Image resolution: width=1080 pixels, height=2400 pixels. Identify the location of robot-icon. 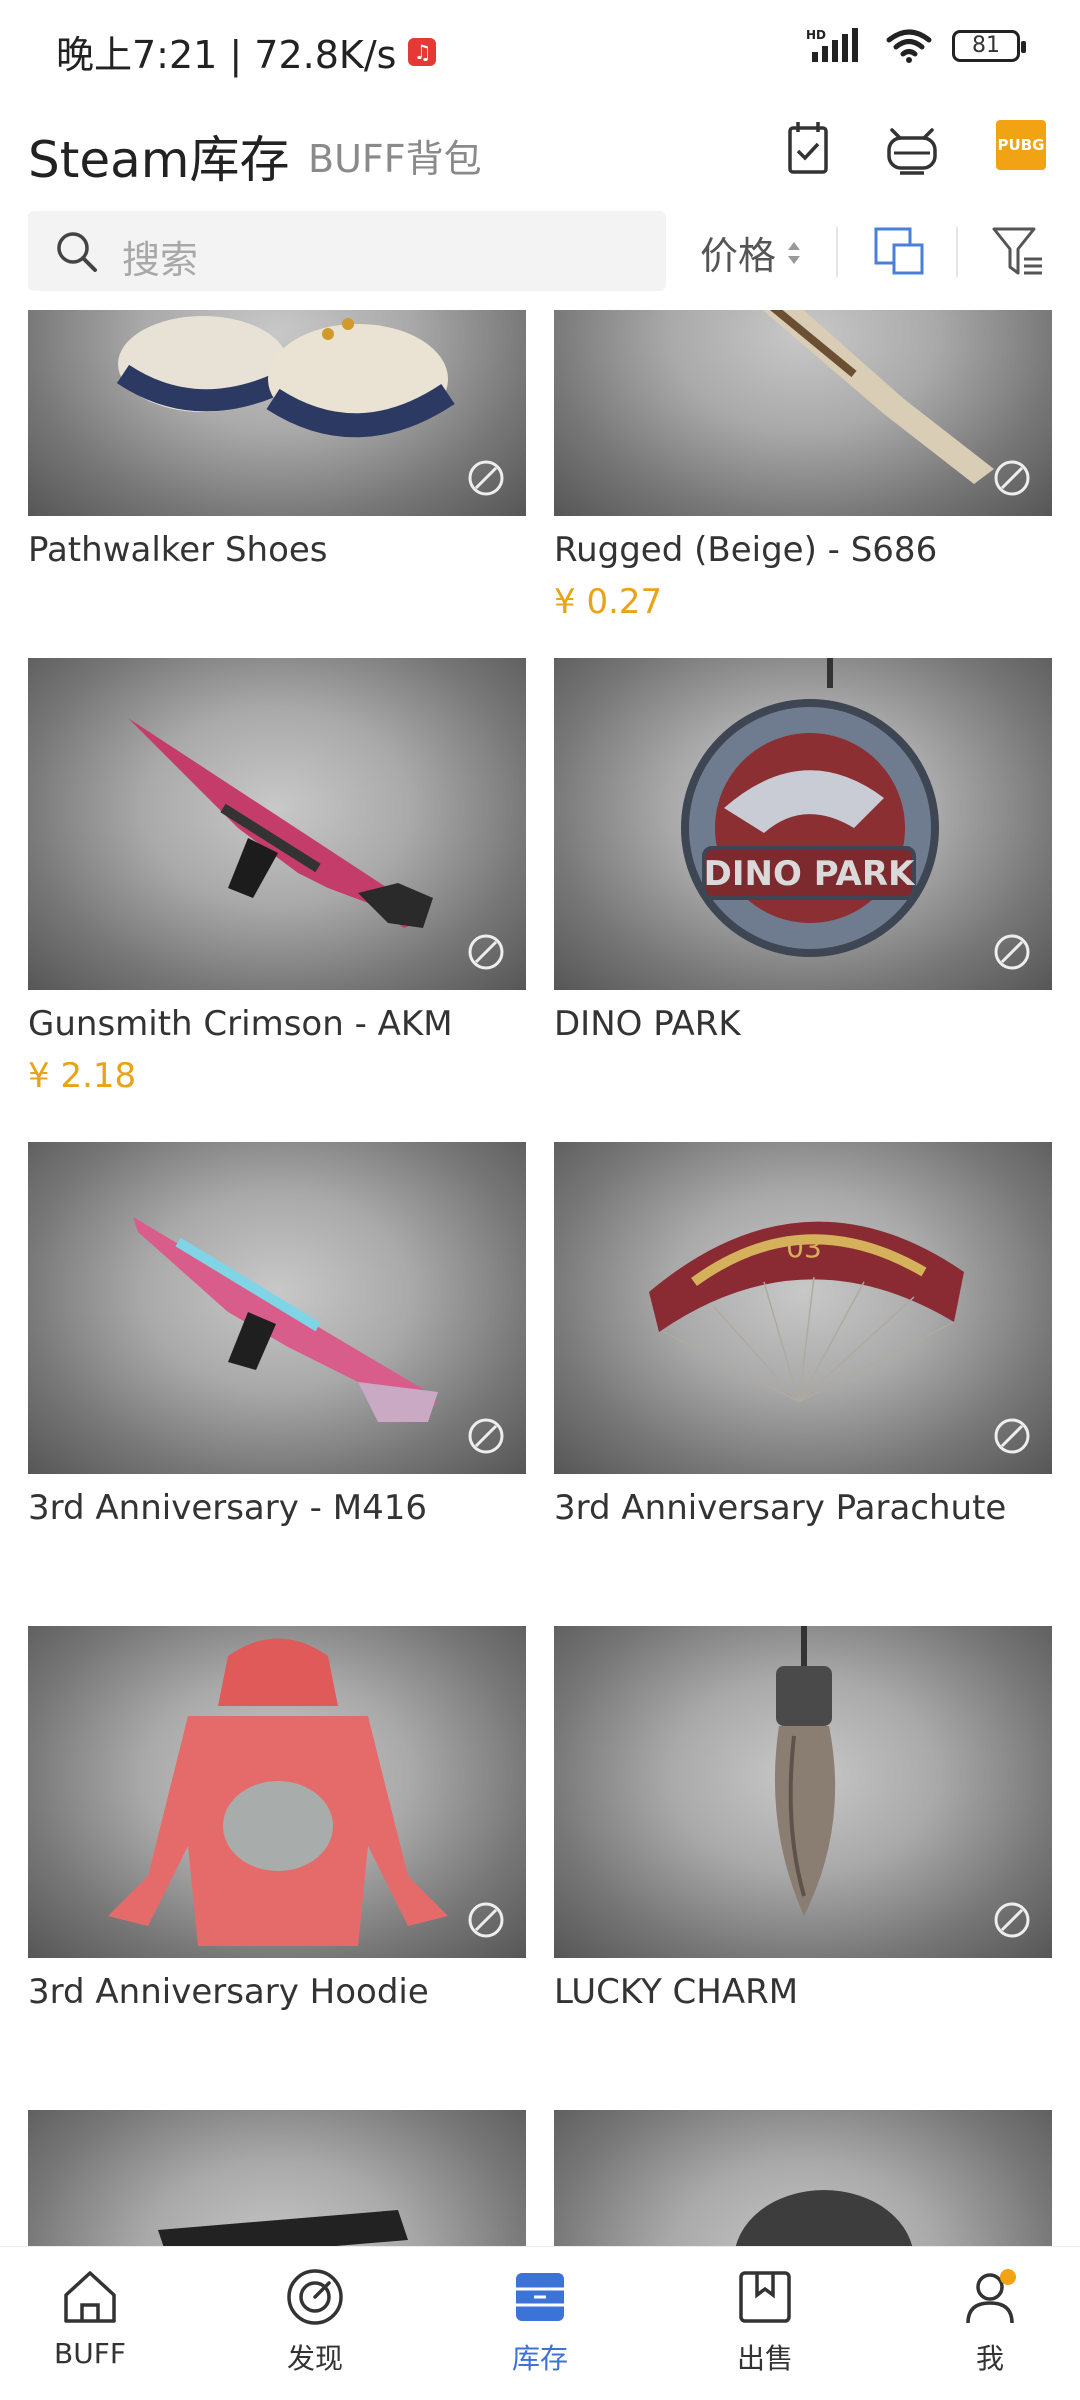
(912, 151).